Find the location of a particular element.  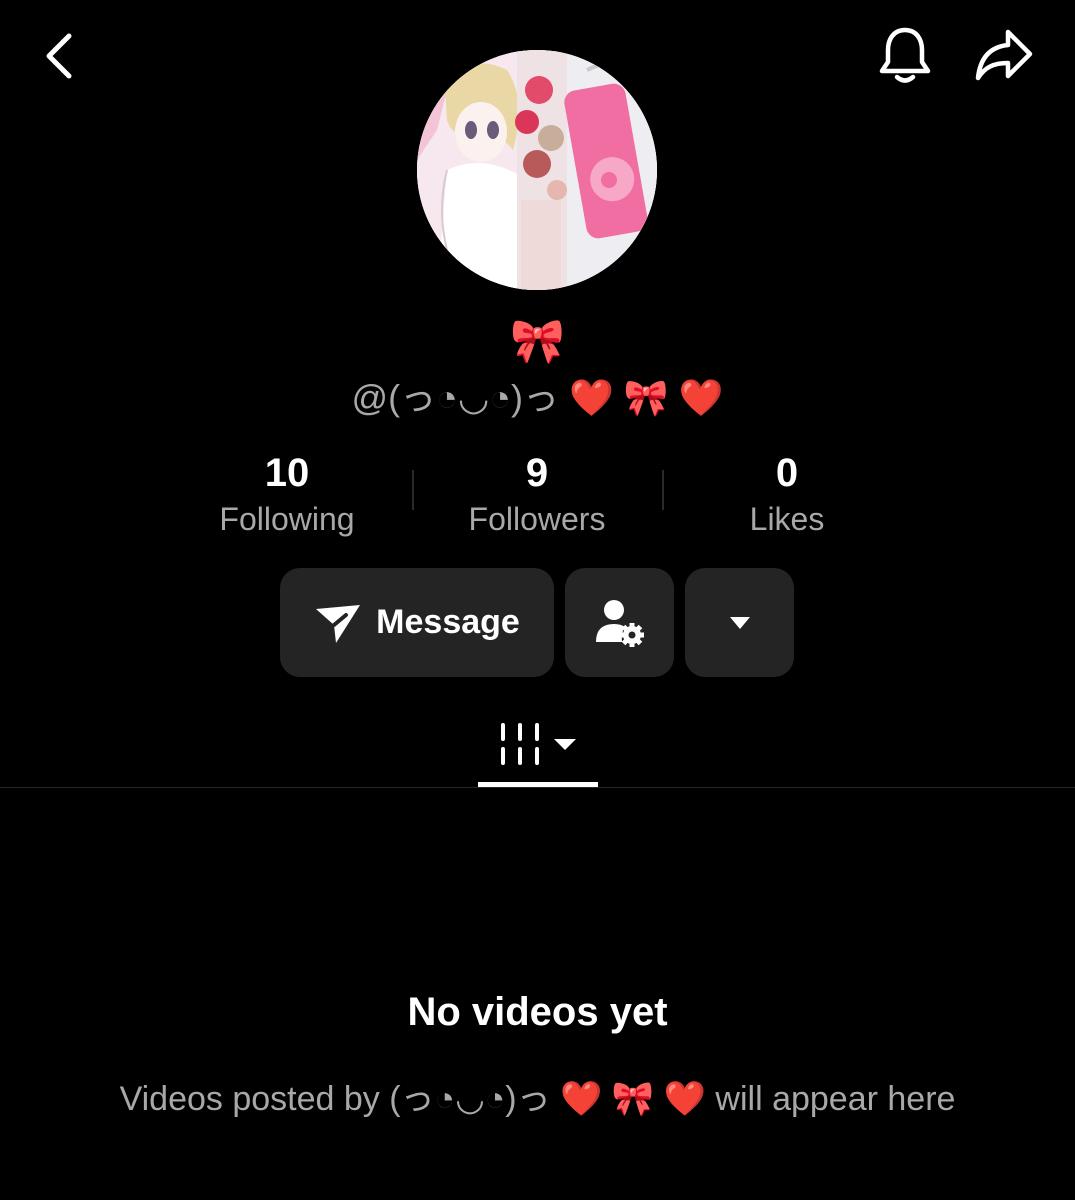

following-count: 10 is located at coordinates (287, 473).